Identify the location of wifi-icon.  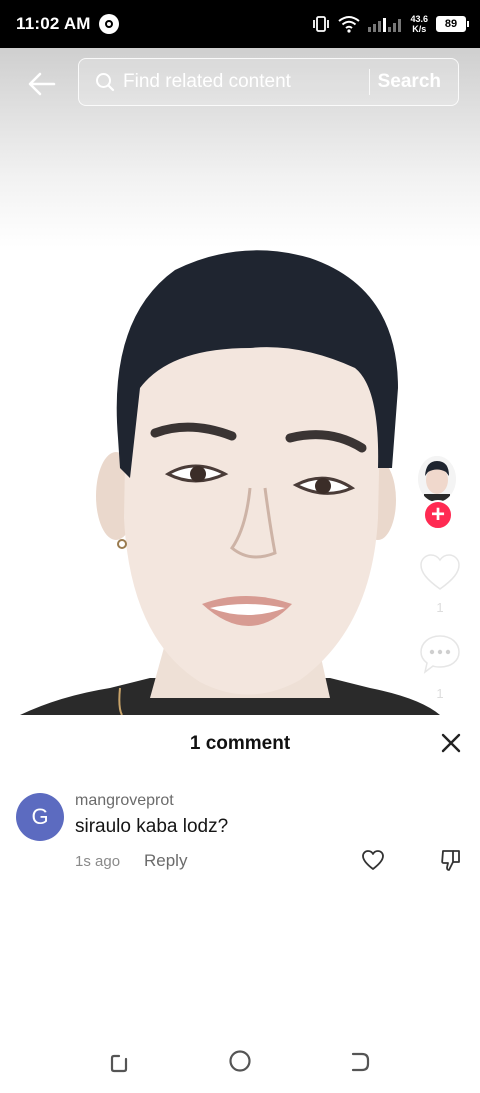
(349, 24).